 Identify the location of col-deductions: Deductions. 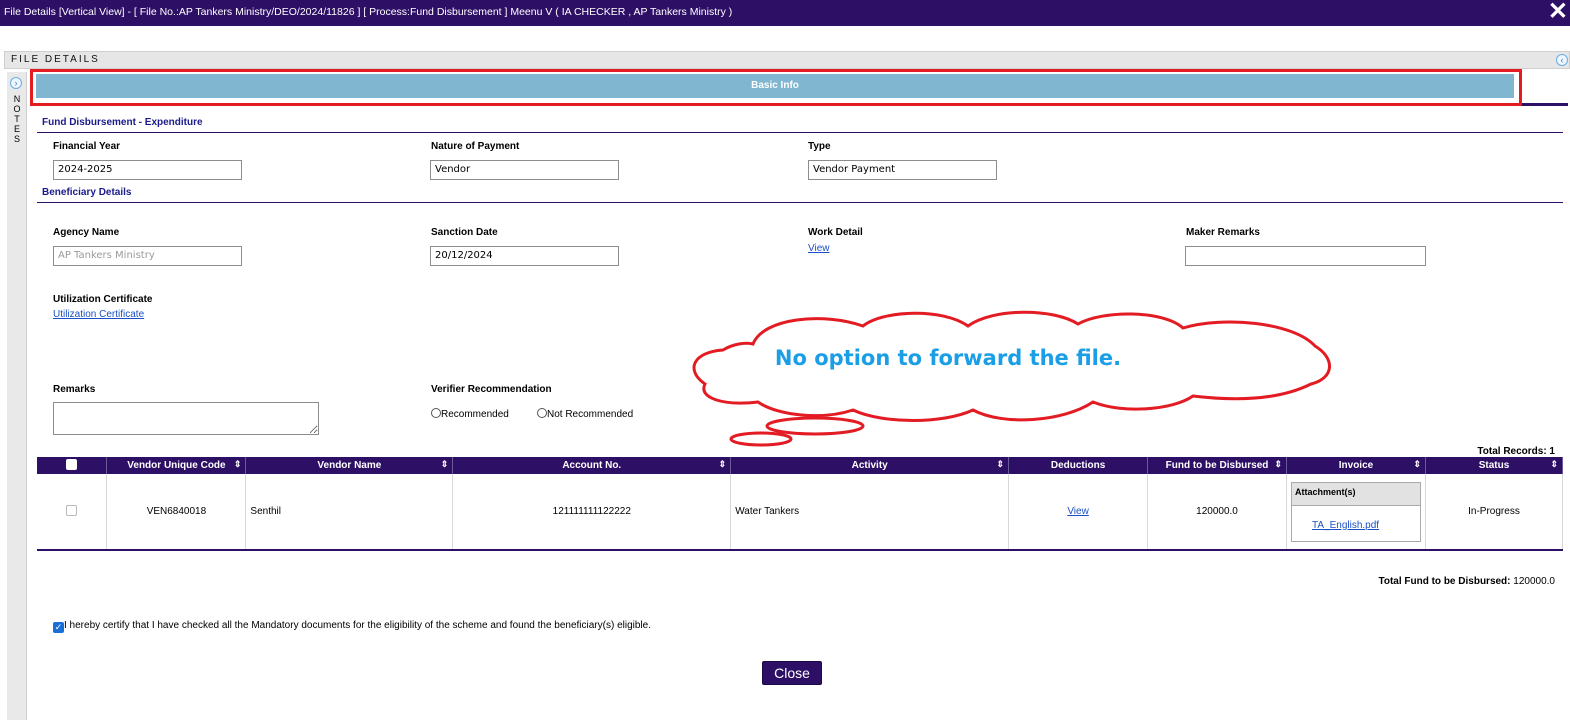
(1078, 465).